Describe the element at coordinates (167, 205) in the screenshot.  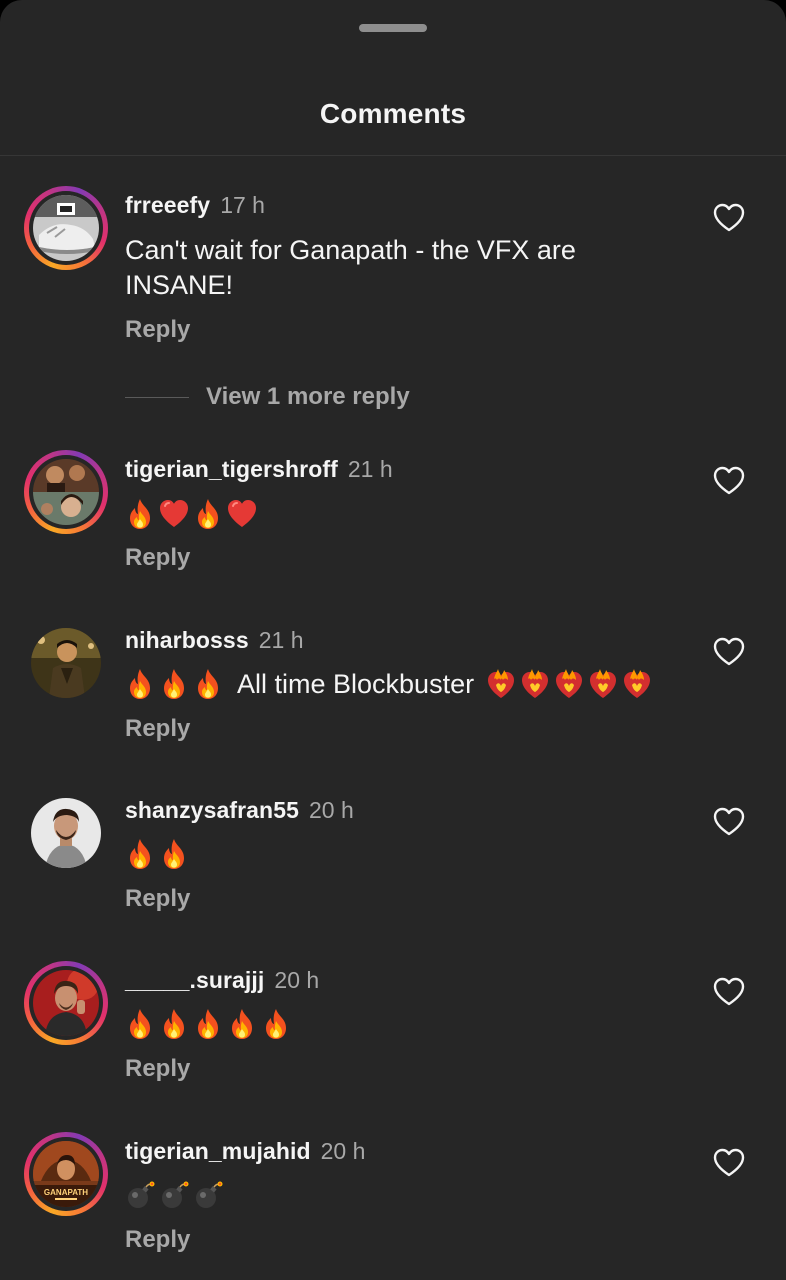
I see `comment-username: frreeefy` at that location.